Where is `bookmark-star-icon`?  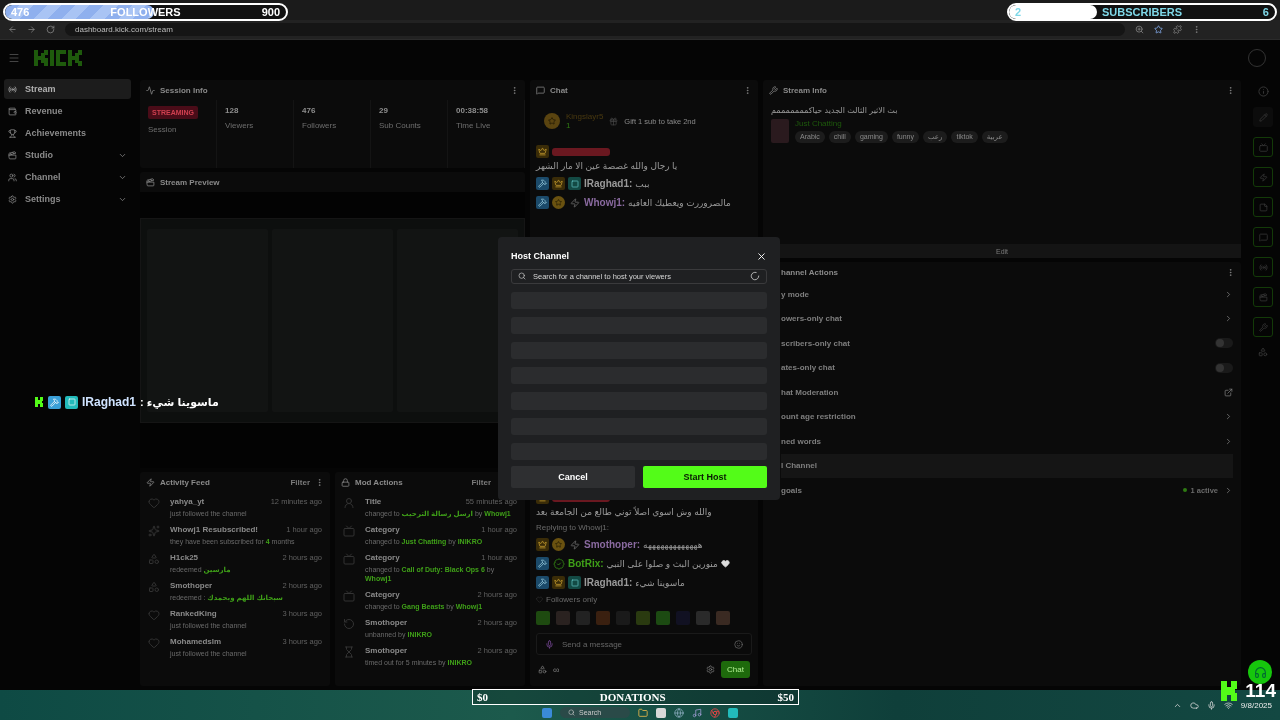 bookmark-star-icon is located at coordinates (1158, 29).